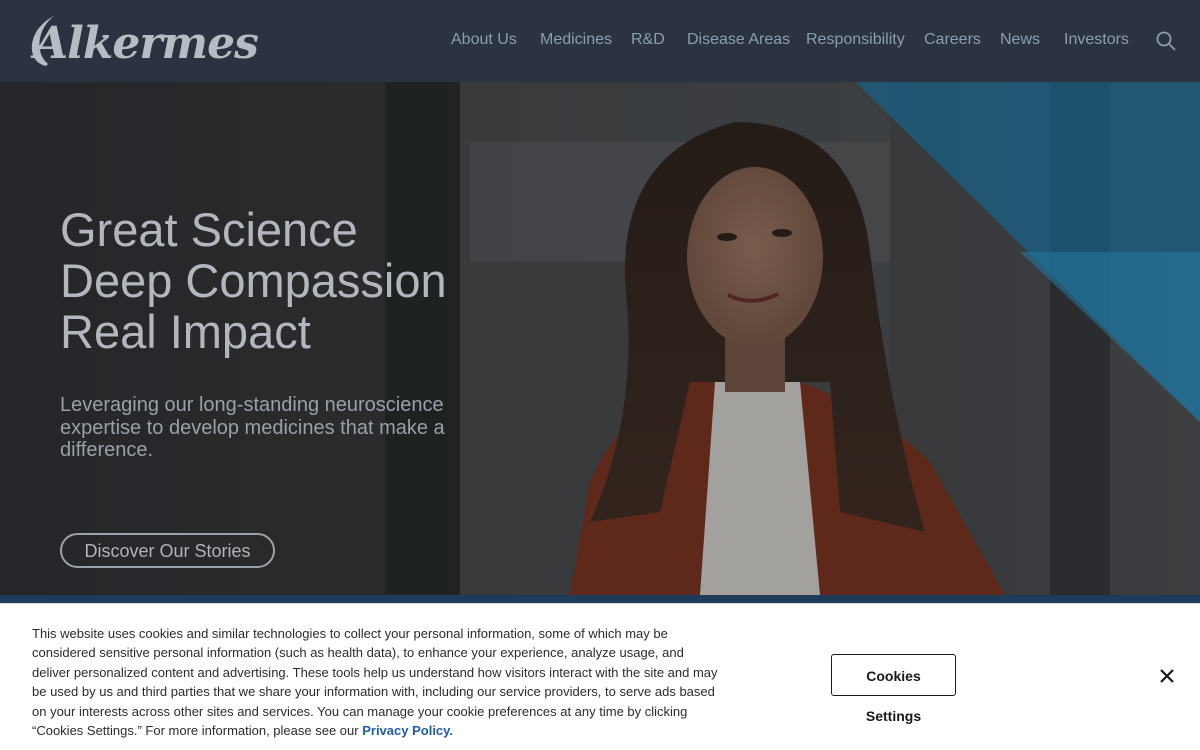 The height and width of the screenshot is (750, 1200). Describe the element at coordinates (600, 599) in the screenshot. I see `hero-bottom-strip` at that location.